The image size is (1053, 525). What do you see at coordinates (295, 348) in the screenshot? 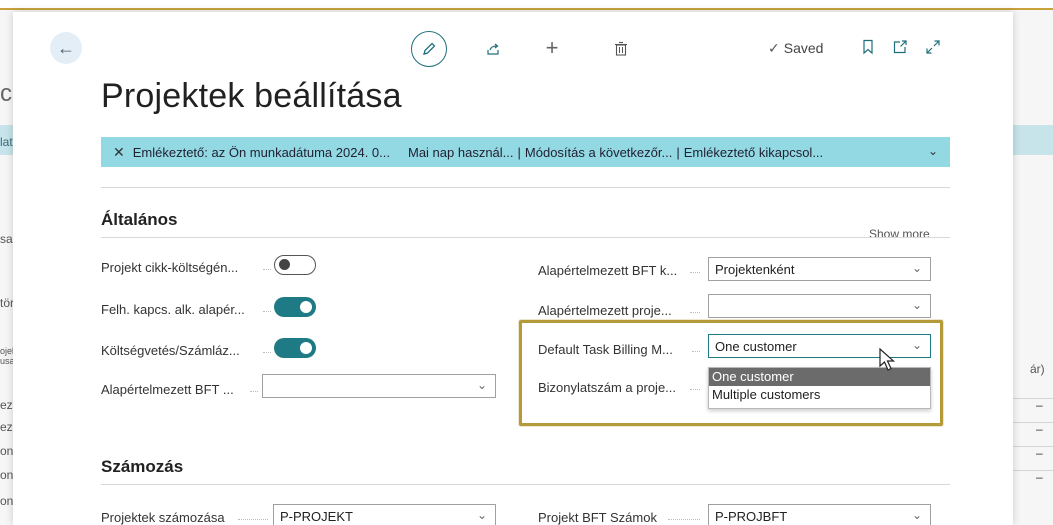
I see `toggle-budget-billing` at bounding box center [295, 348].